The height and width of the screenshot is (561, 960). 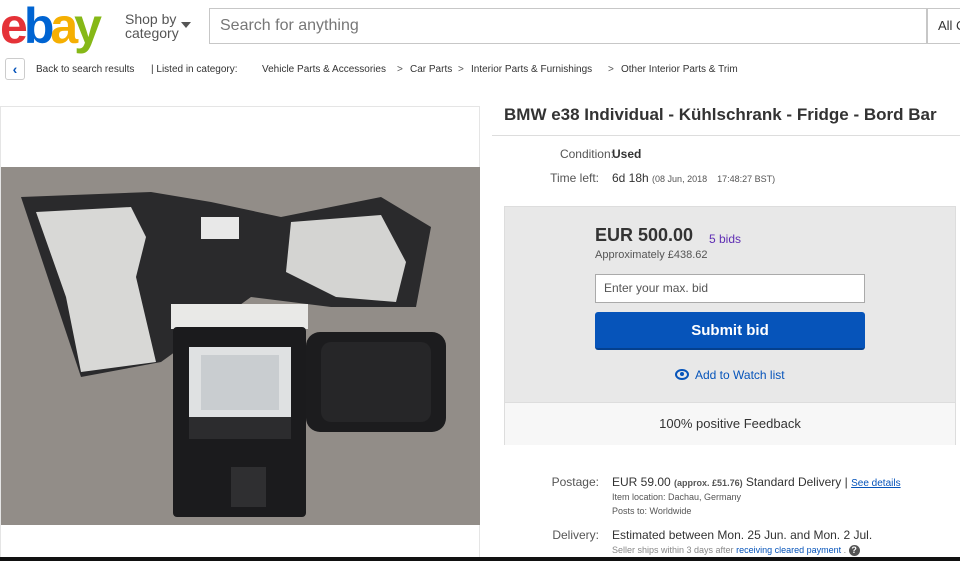 I want to click on postage-label: Postage:, so click(x=575, y=482).